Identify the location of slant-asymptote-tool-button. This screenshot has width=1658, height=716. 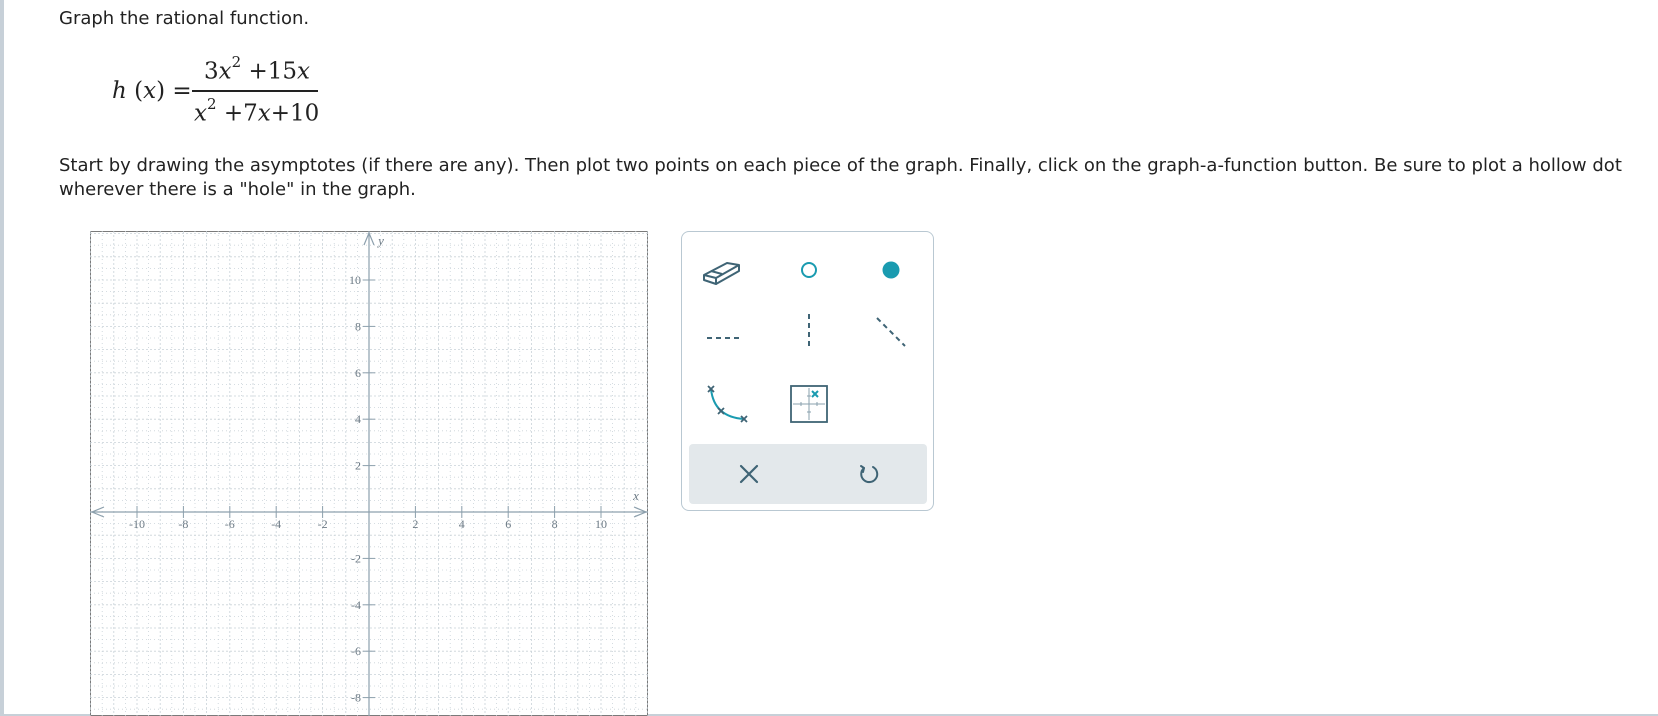
(891, 332).